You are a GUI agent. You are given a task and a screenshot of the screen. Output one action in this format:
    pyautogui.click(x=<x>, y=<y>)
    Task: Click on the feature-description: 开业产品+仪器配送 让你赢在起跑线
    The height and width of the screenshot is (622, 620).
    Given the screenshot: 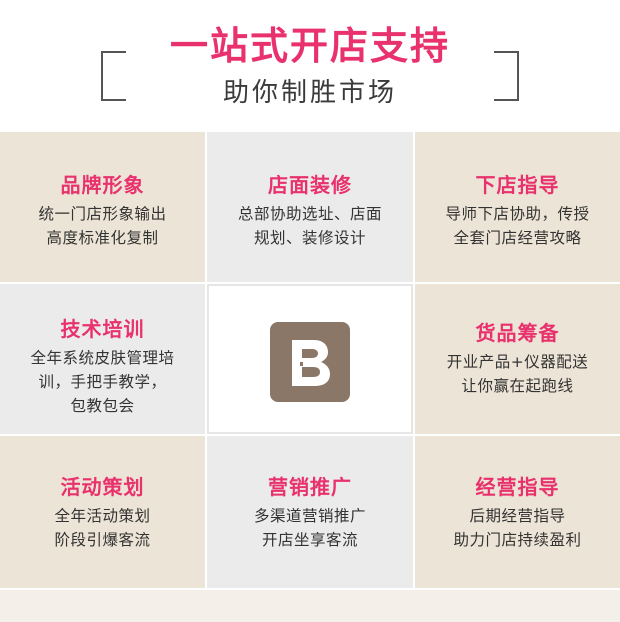 What is the action you would take?
    pyautogui.click(x=517, y=374)
    